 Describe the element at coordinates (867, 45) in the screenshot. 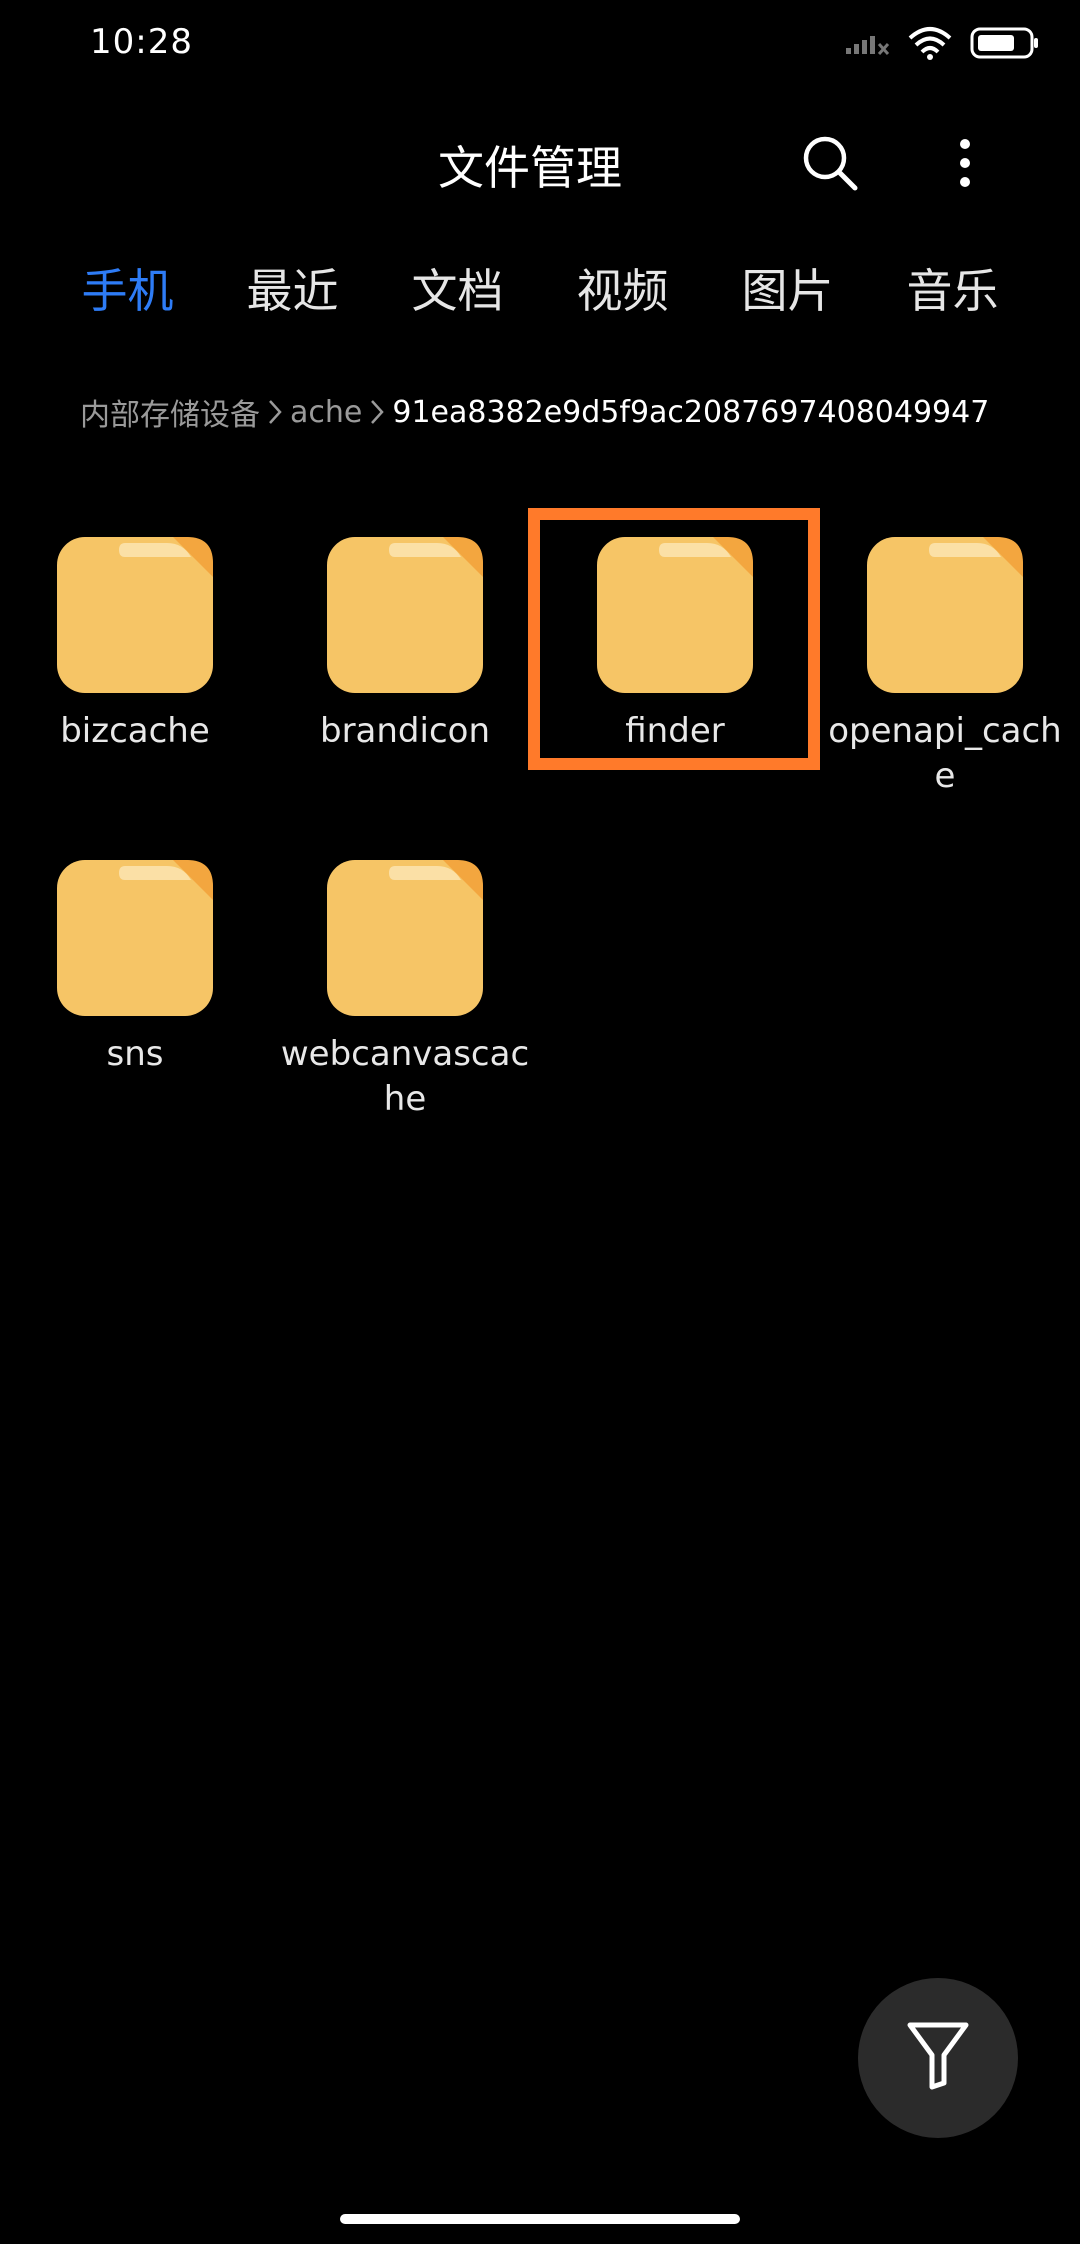

I see `signal-icon` at that location.